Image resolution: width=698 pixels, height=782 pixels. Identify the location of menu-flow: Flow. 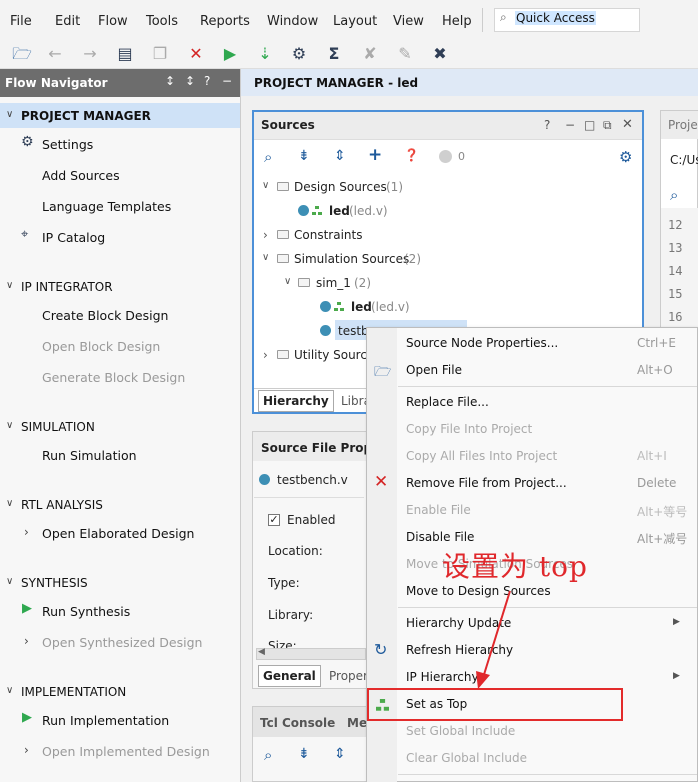
(113, 21).